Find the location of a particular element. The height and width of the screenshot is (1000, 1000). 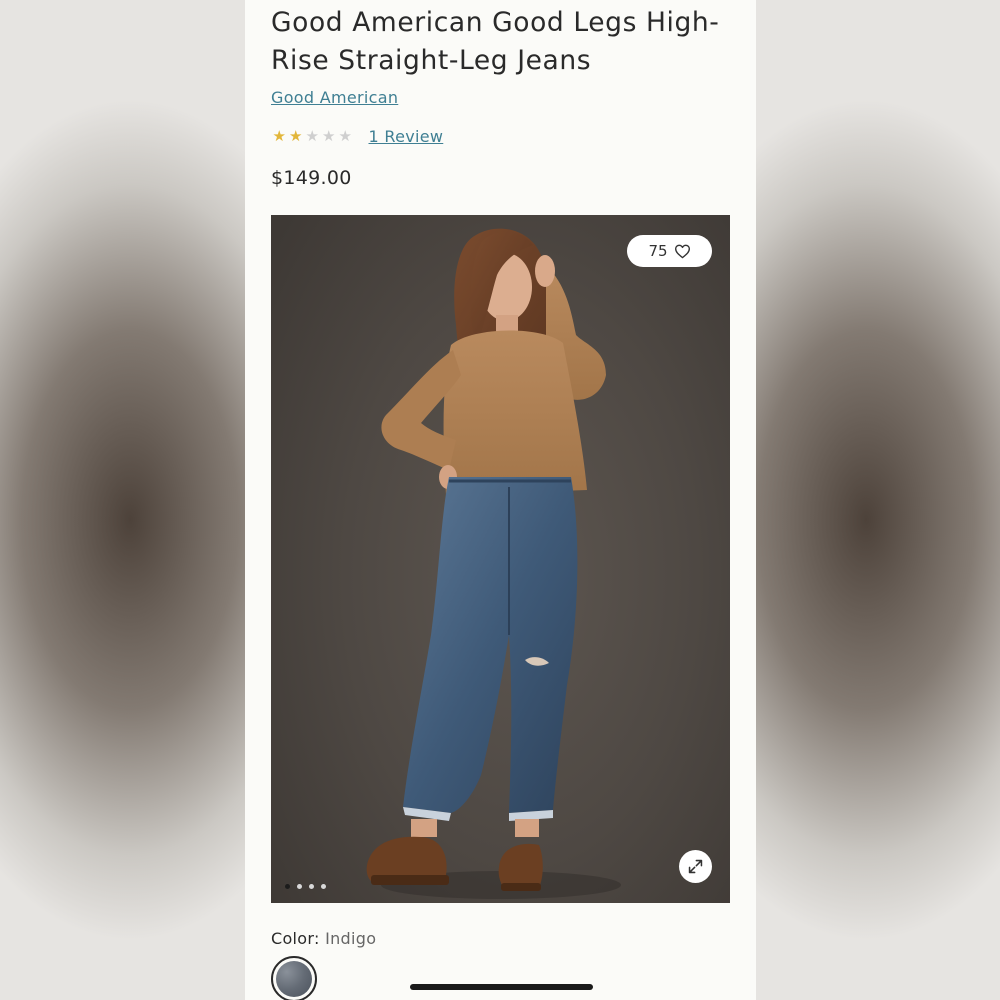

home-indicator is located at coordinates (501, 987).